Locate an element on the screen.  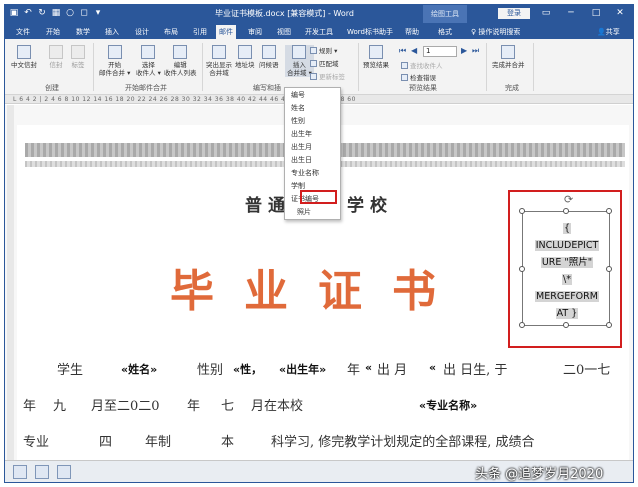
text-out-day: 出 日生, 于 is located at coordinates (475, 370).